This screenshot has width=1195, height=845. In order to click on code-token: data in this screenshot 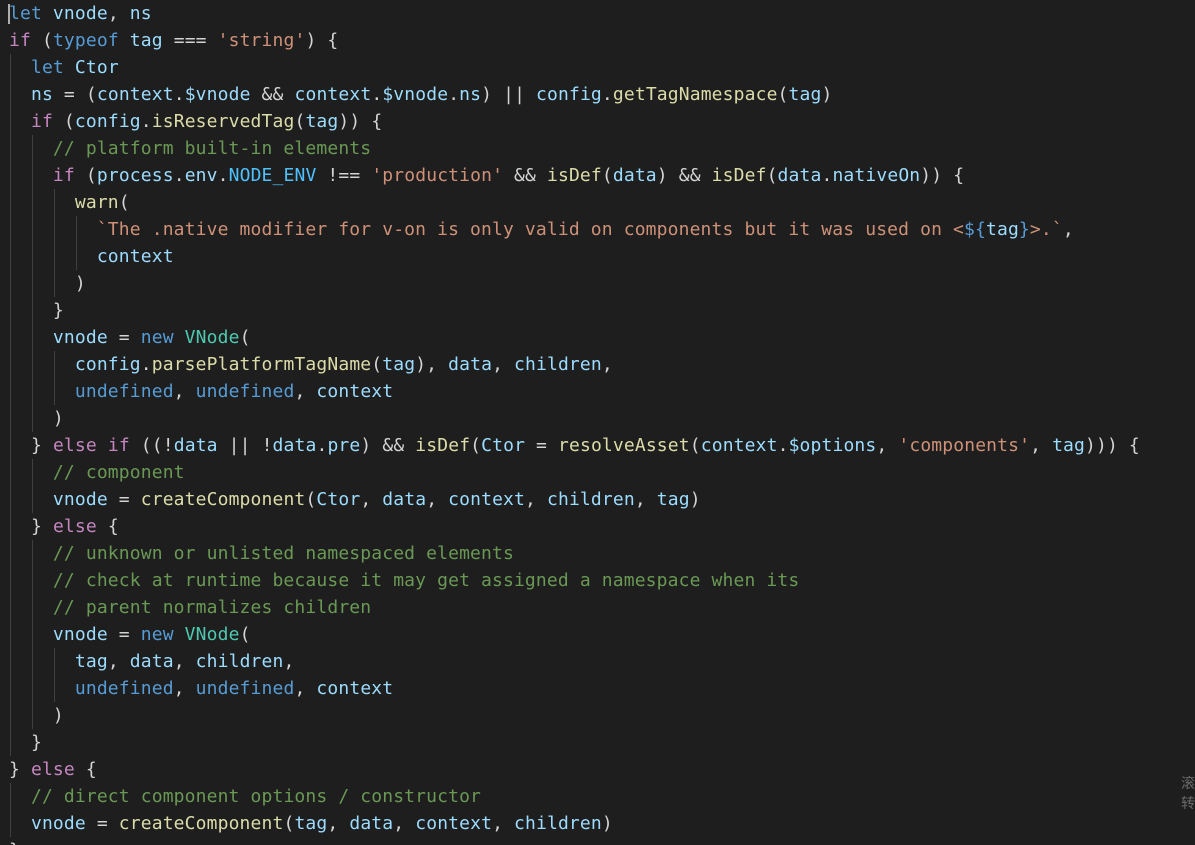, I will do `click(151, 661)`.